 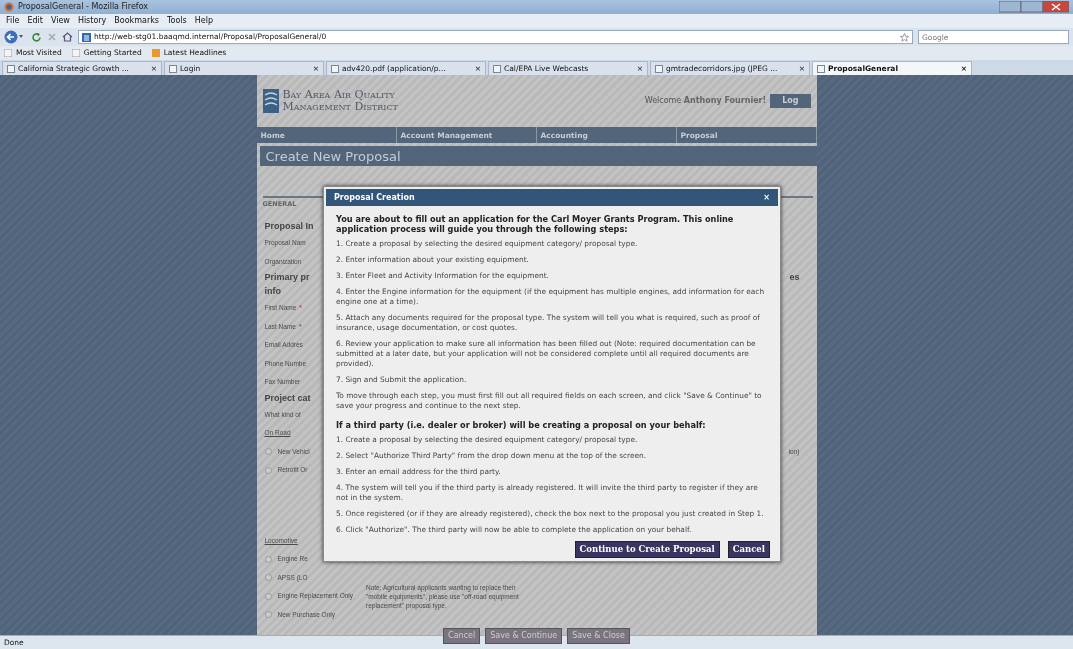 What do you see at coordinates (904, 37) in the screenshot?
I see `star-icon` at bounding box center [904, 37].